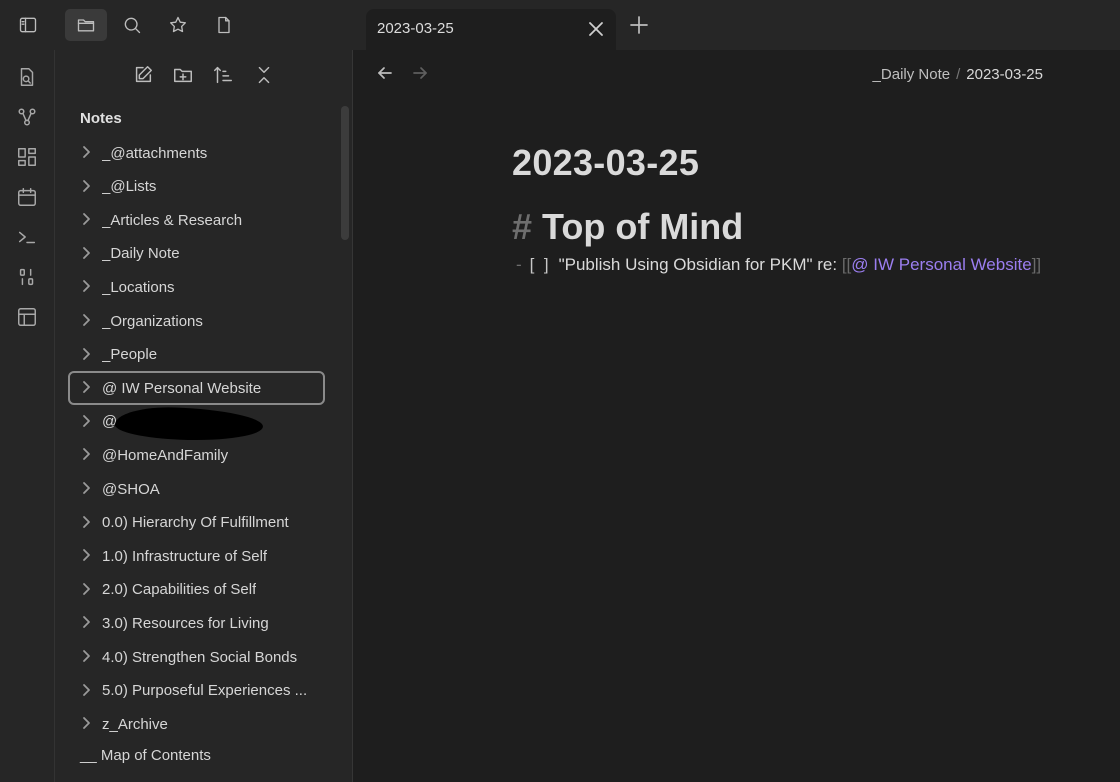  Describe the element at coordinates (86, 25) in the screenshot. I see `files-view-button` at that location.